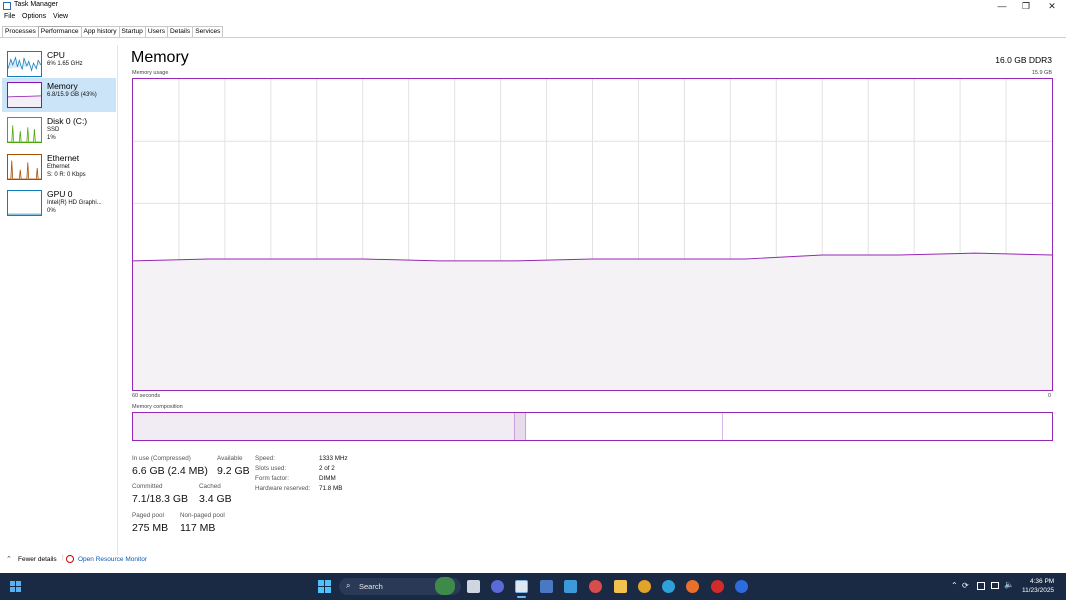 The width and height of the screenshot is (1066, 600). What do you see at coordinates (717, 586) in the screenshot?
I see `opera-icon` at bounding box center [717, 586].